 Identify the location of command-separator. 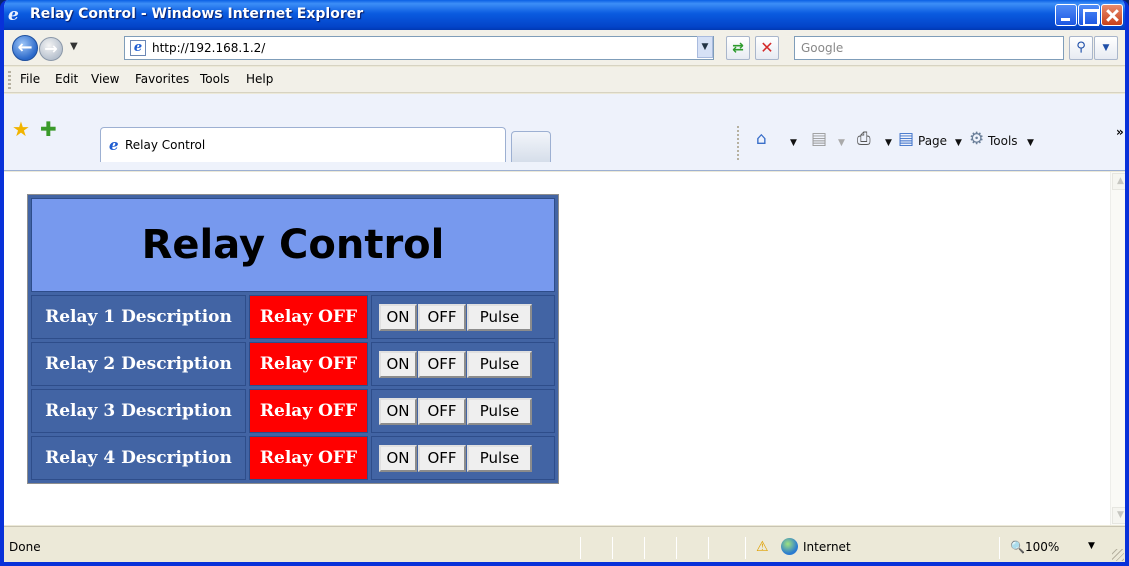
(738, 143).